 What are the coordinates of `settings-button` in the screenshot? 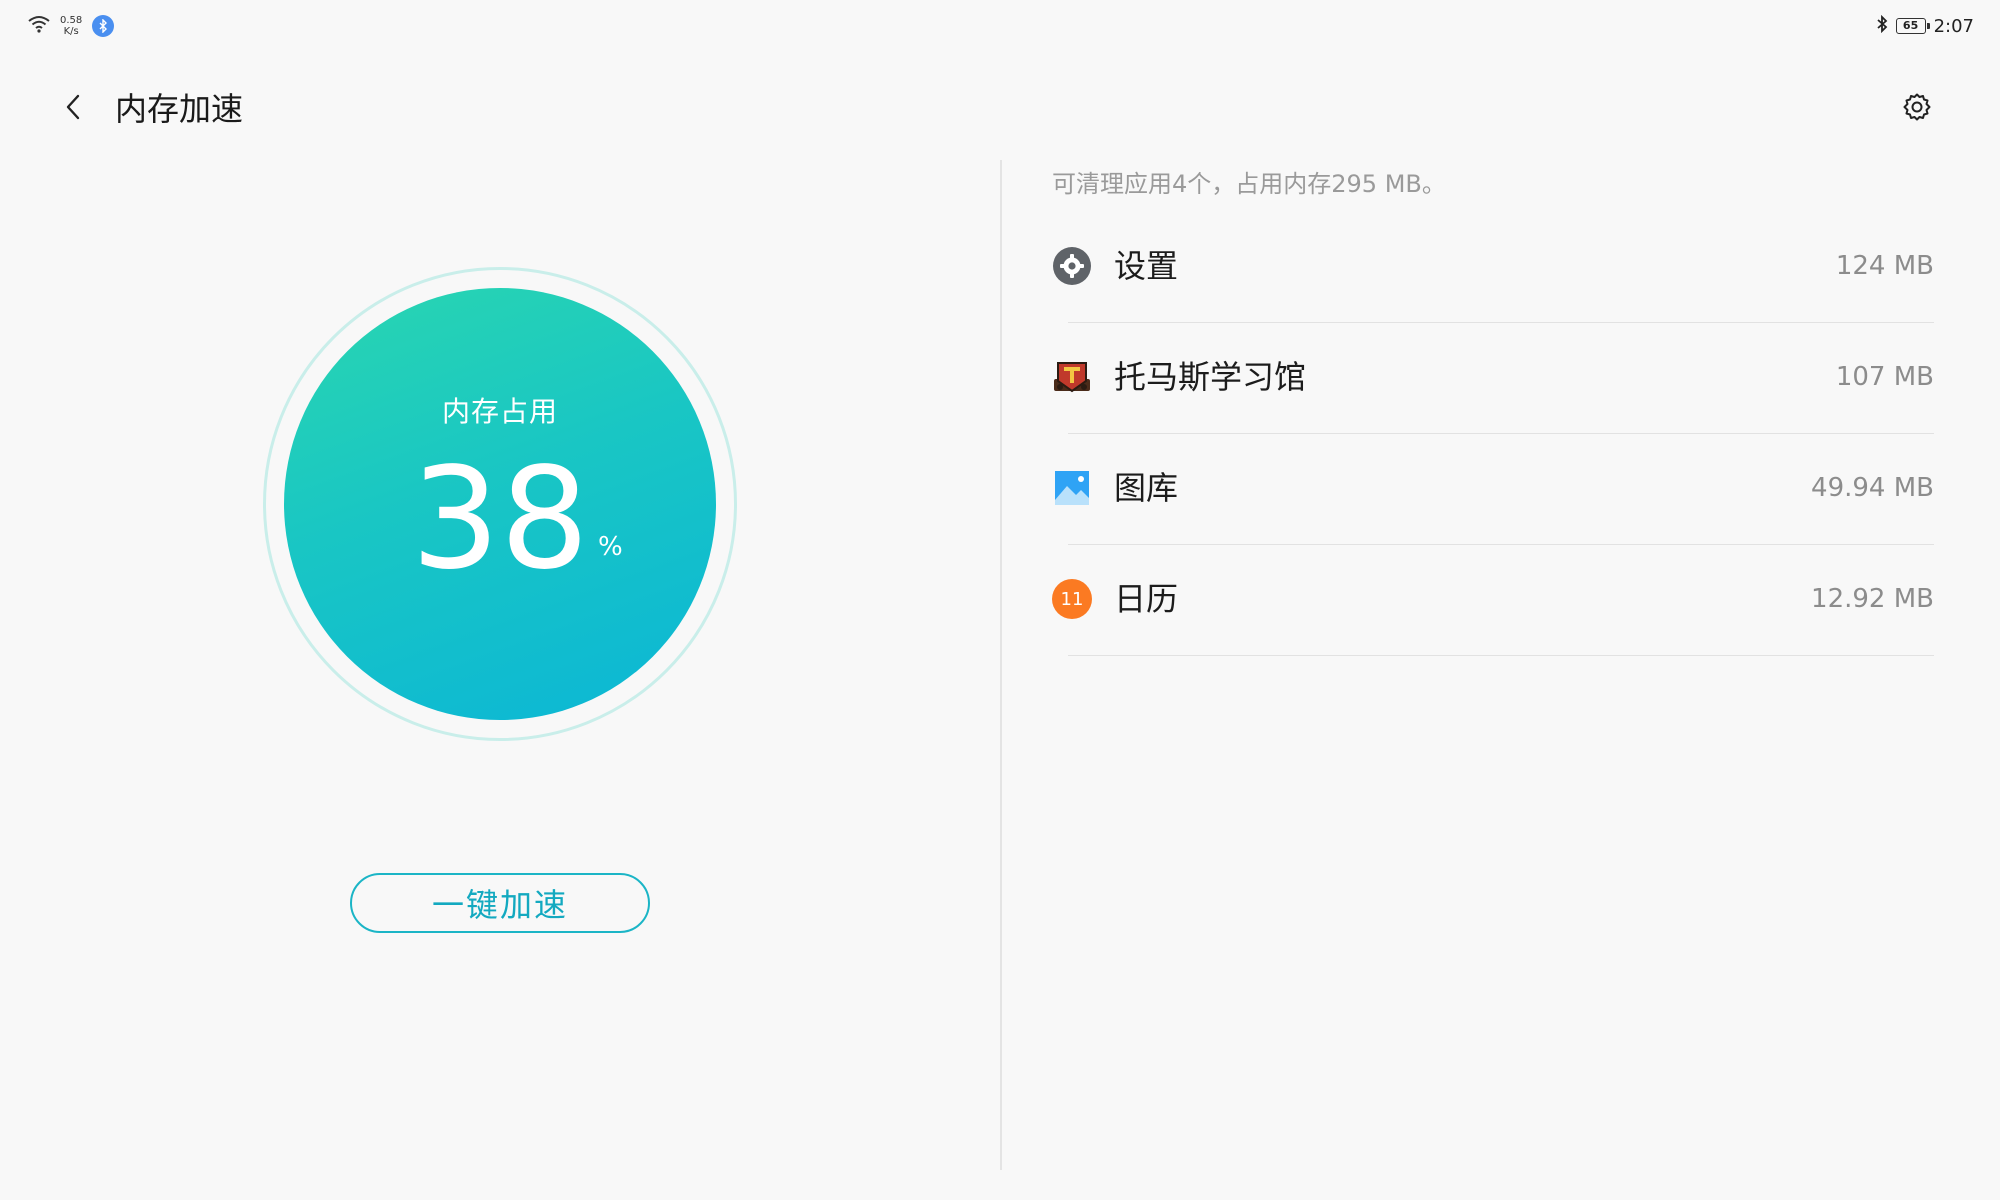 It's located at (1917, 109).